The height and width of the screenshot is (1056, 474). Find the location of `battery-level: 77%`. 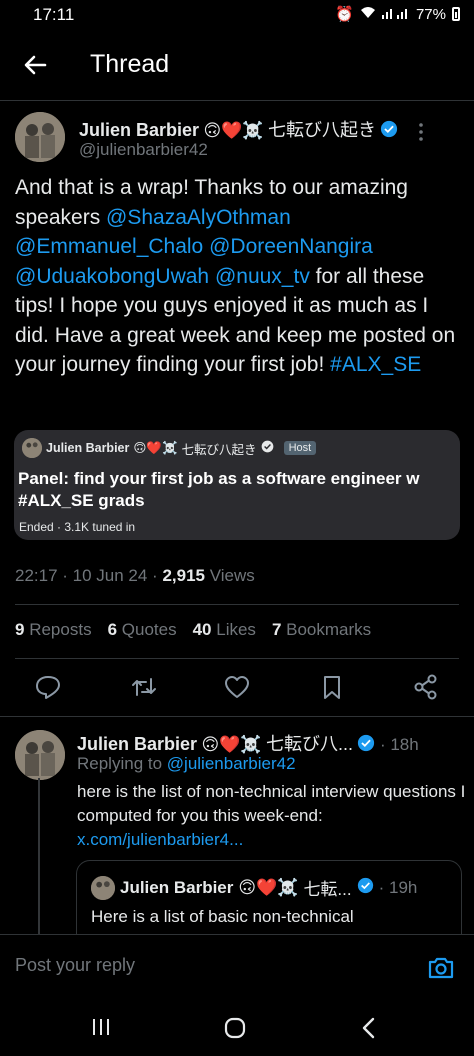

battery-level: 77% is located at coordinates (430, 14).